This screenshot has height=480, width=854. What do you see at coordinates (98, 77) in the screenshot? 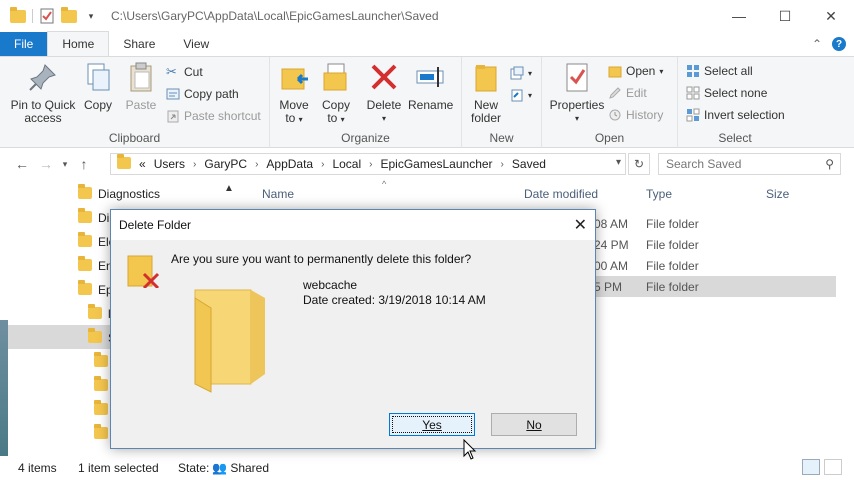
I see `copy-icon` at bounding box center [98, 77].